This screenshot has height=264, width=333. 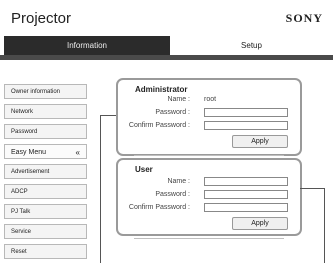 I want to click on sidebar-item-pj-talk: PJ Talk, so click(x=45, y=211).